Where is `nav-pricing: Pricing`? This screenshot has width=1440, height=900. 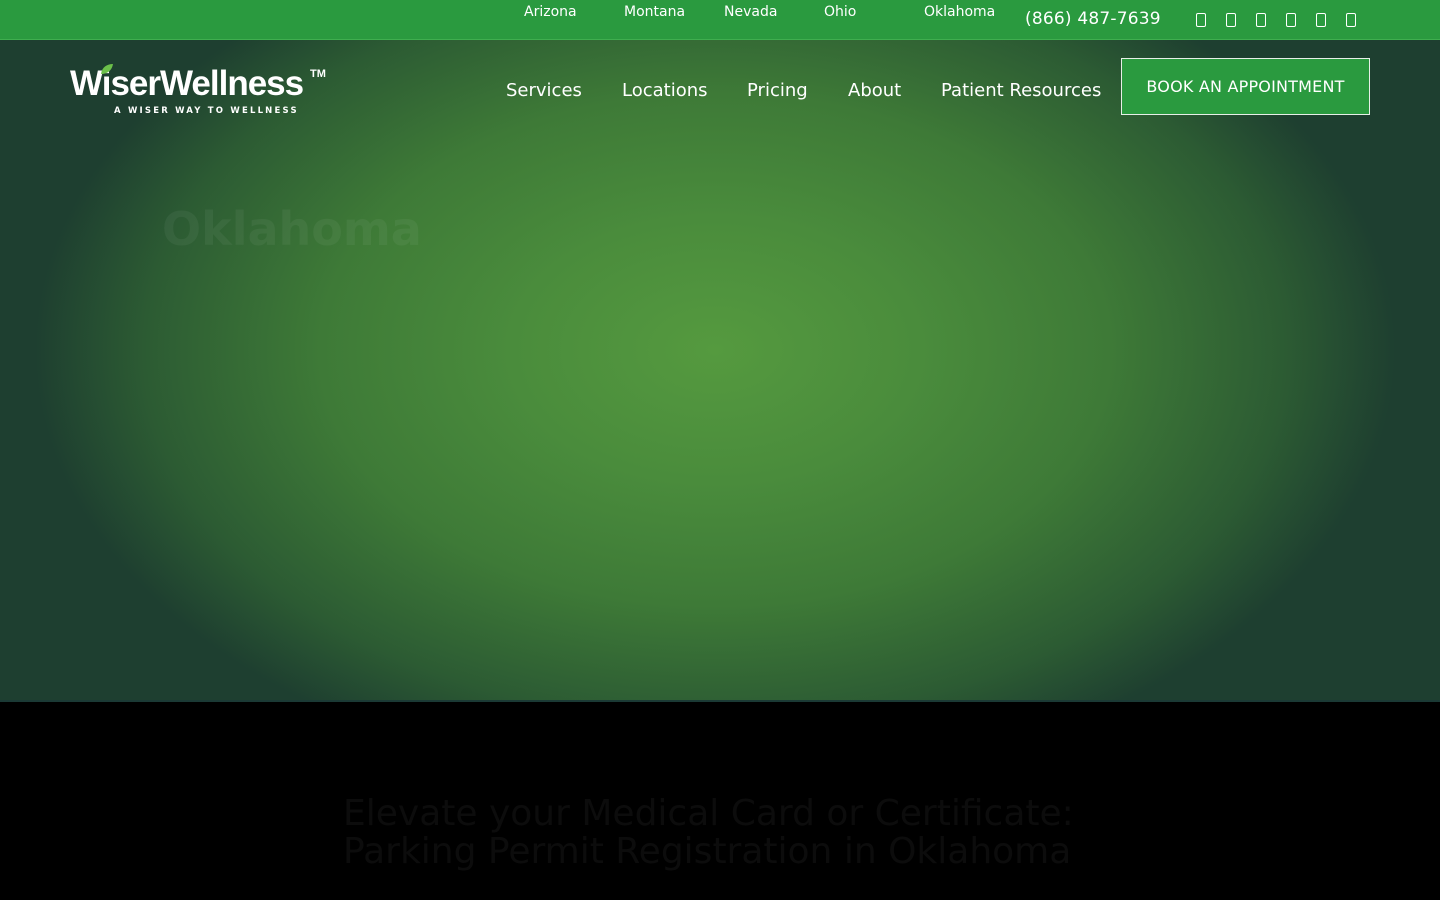 nav-pricing: Pricing is located at coordinates (777, 90).